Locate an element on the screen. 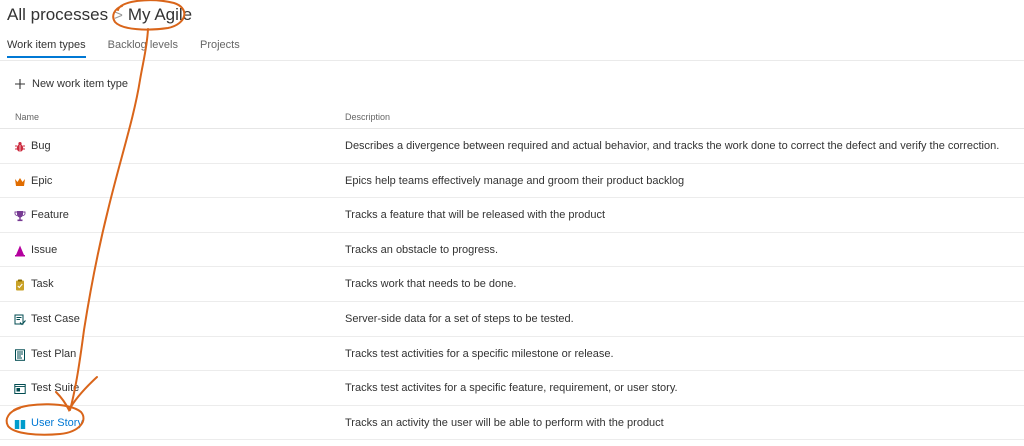 The image size is (1024, 446). trophy-icon is located at coordinates (20, 216).